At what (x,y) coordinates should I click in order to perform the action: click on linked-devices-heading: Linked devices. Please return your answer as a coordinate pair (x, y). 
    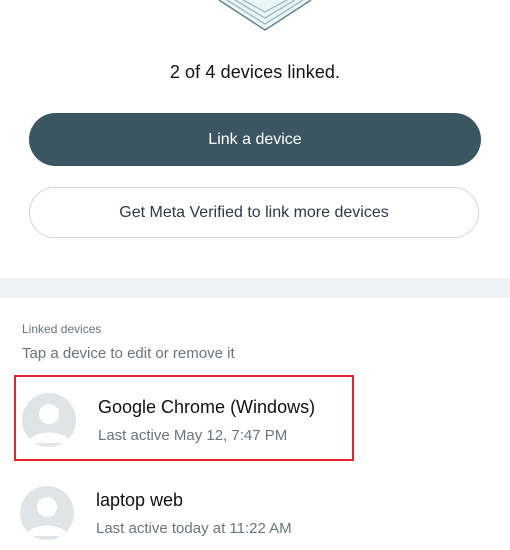
    Looking at the image, I should click on (62, 329).